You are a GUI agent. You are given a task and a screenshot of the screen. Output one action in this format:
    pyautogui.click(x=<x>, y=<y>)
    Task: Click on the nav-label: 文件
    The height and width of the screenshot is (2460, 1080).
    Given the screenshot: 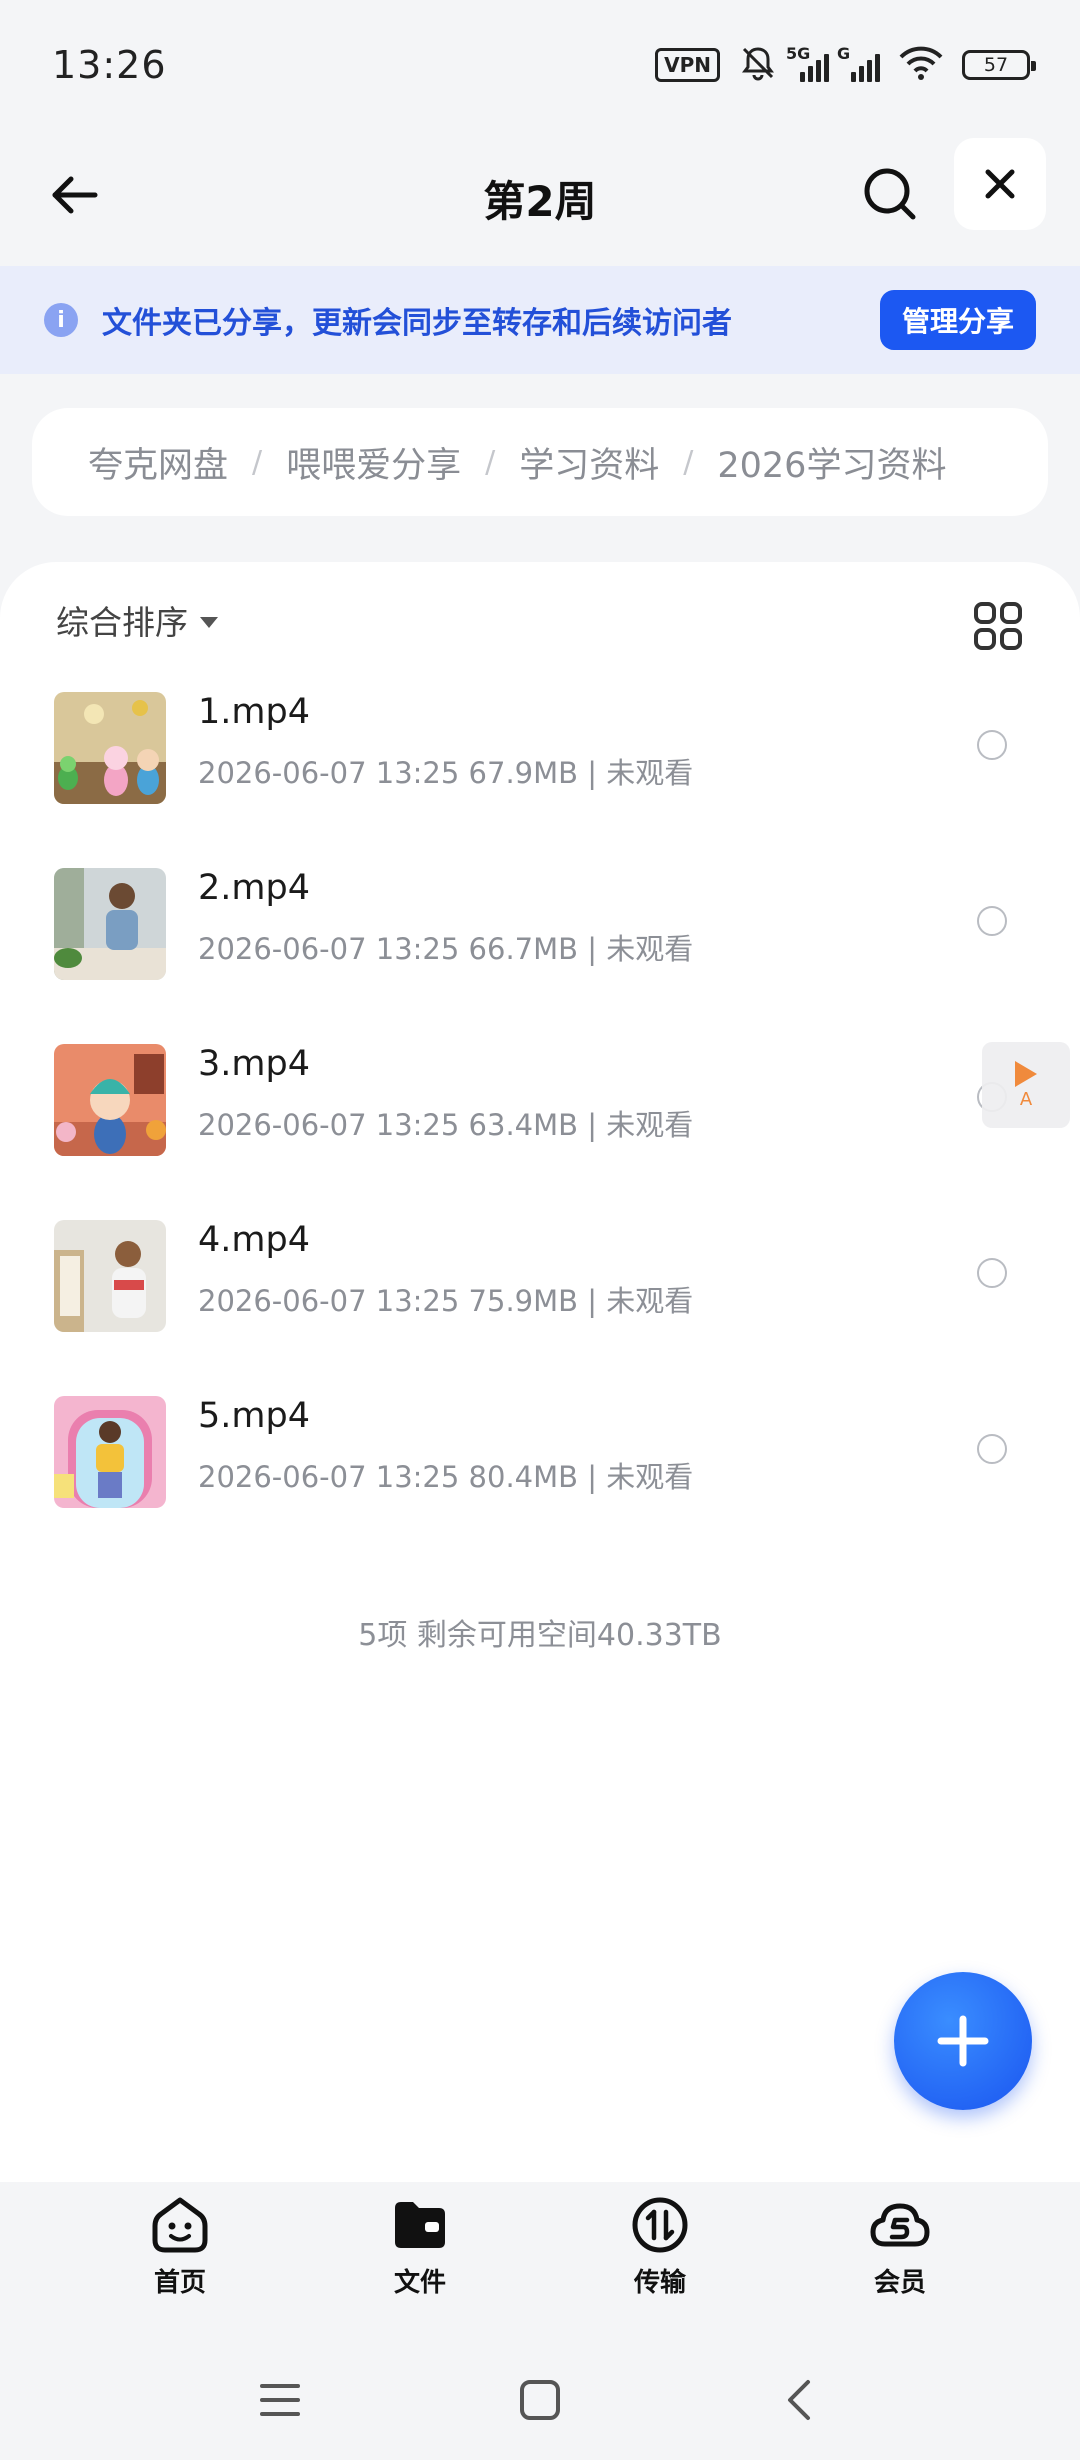 What is the action you would take?
    pyautogui.click(x=419, y=2283)
    